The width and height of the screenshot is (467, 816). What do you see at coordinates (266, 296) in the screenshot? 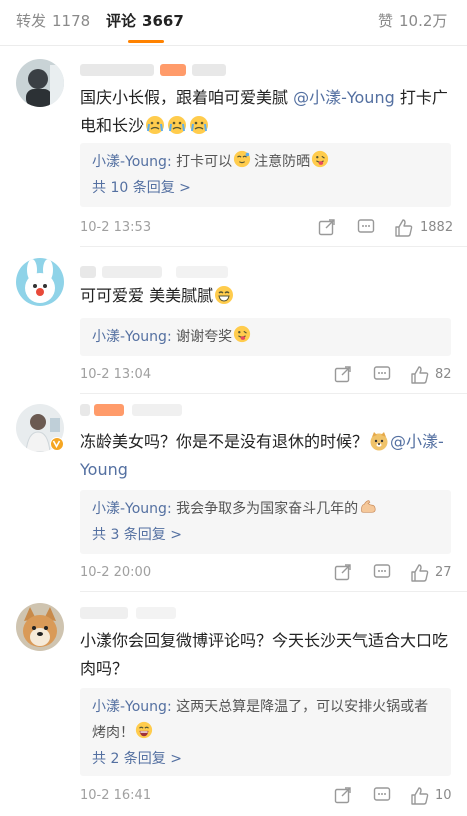
I see `comment-text: 可可爱爱 美美腻腻` at bounding box center [266, 296].